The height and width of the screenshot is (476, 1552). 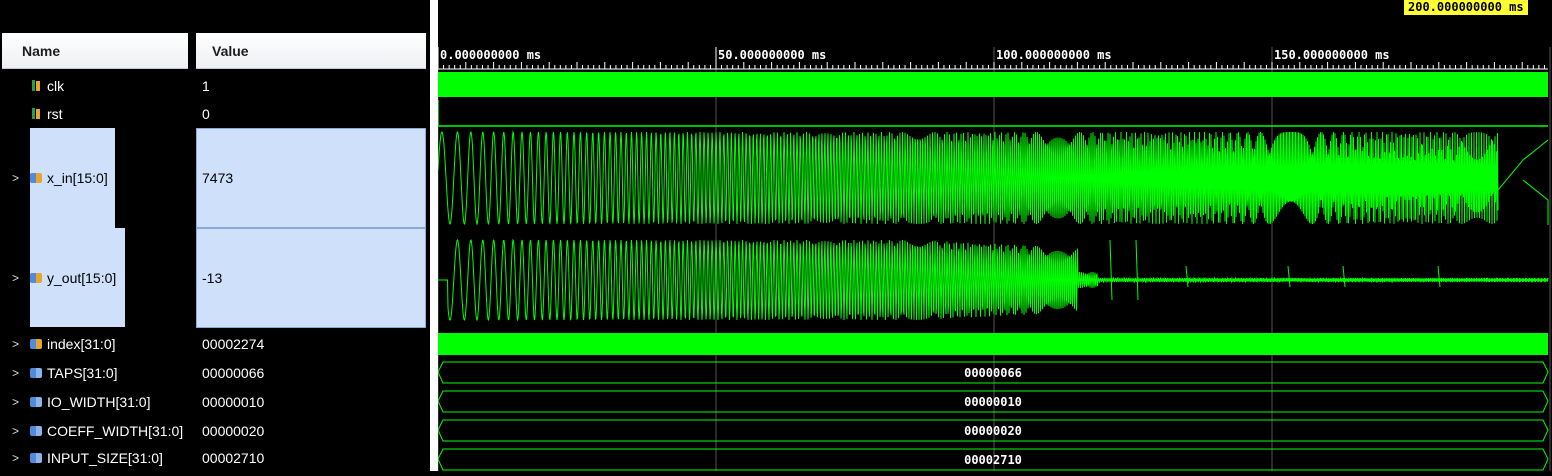 I want to click on wave-coeff-width: 00000020, so click(x=993, y=430).